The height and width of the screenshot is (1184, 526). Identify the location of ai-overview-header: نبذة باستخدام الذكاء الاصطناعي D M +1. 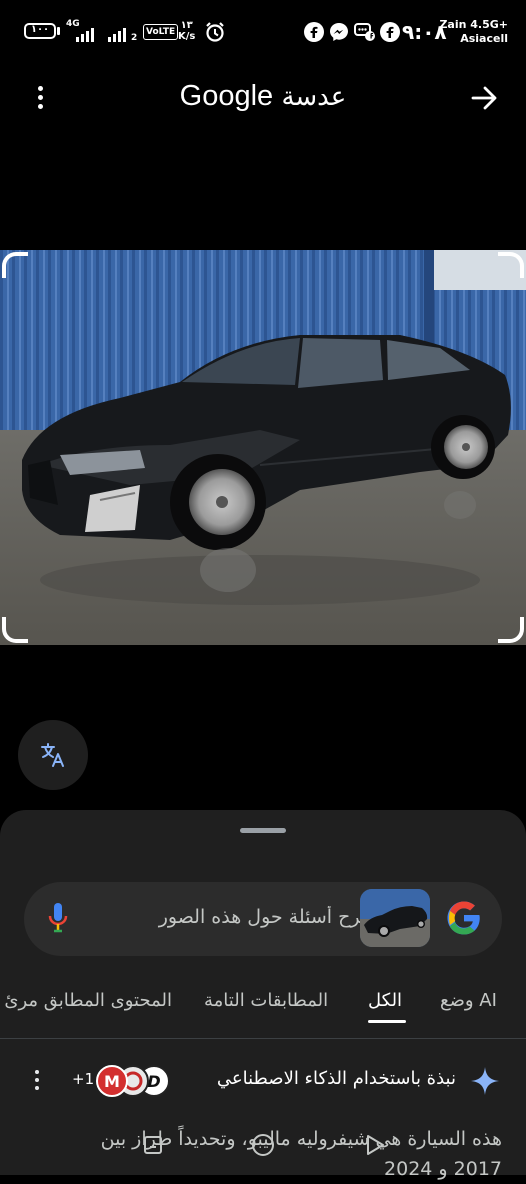
(263, 1081).